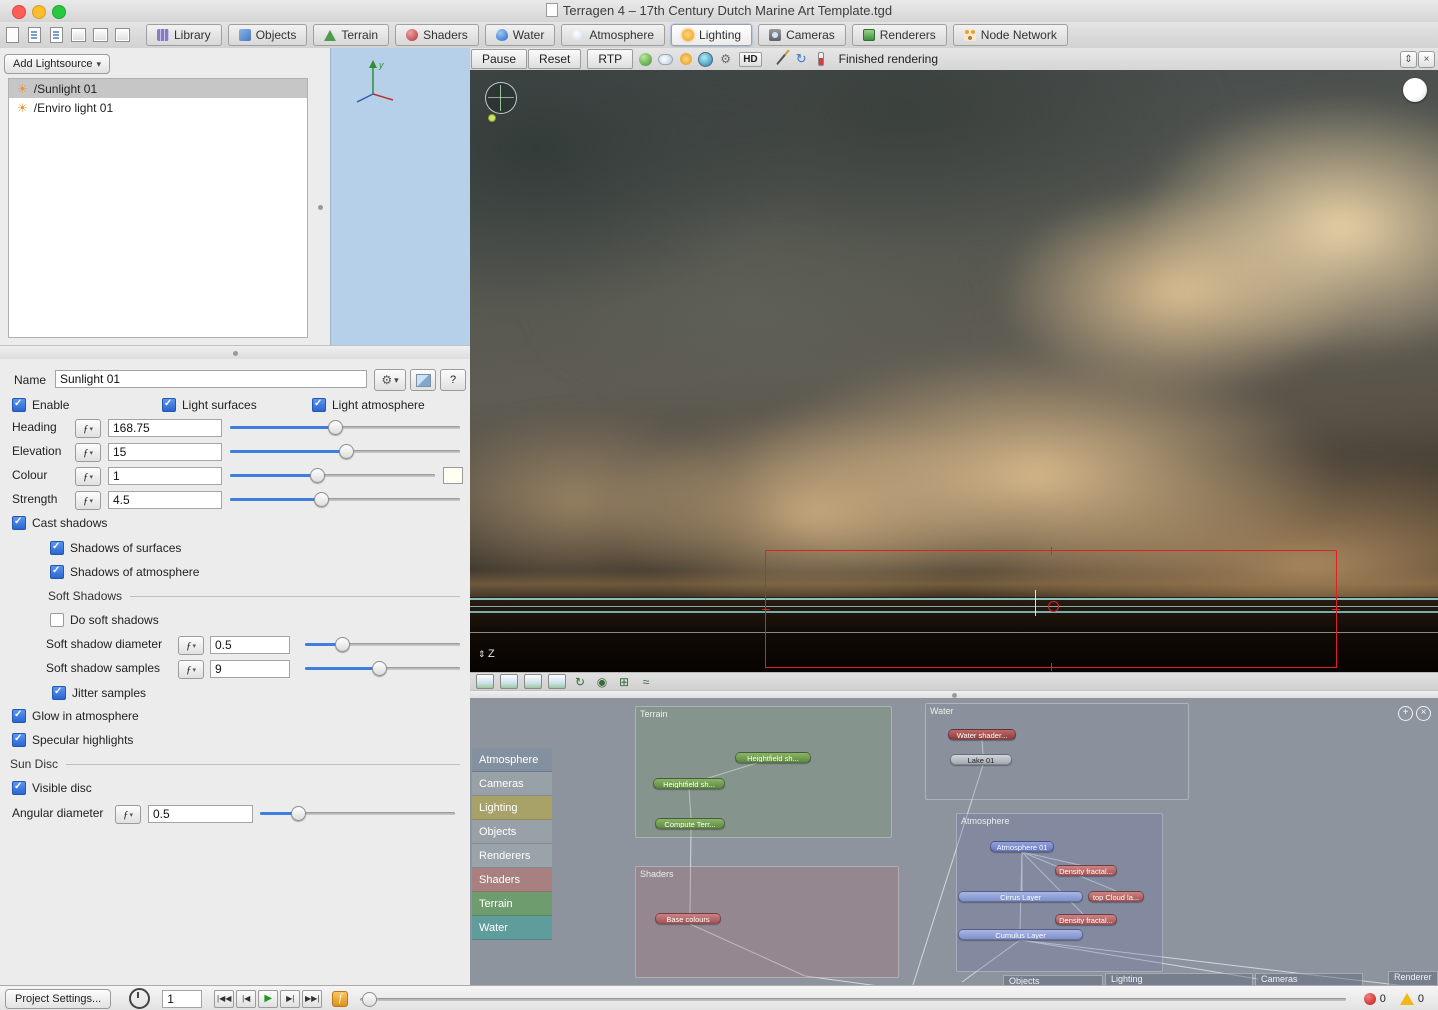 Image resolution: width=1438 pixels, height=1010 pixels. I want to click on open-project-button, so click(34, 35).